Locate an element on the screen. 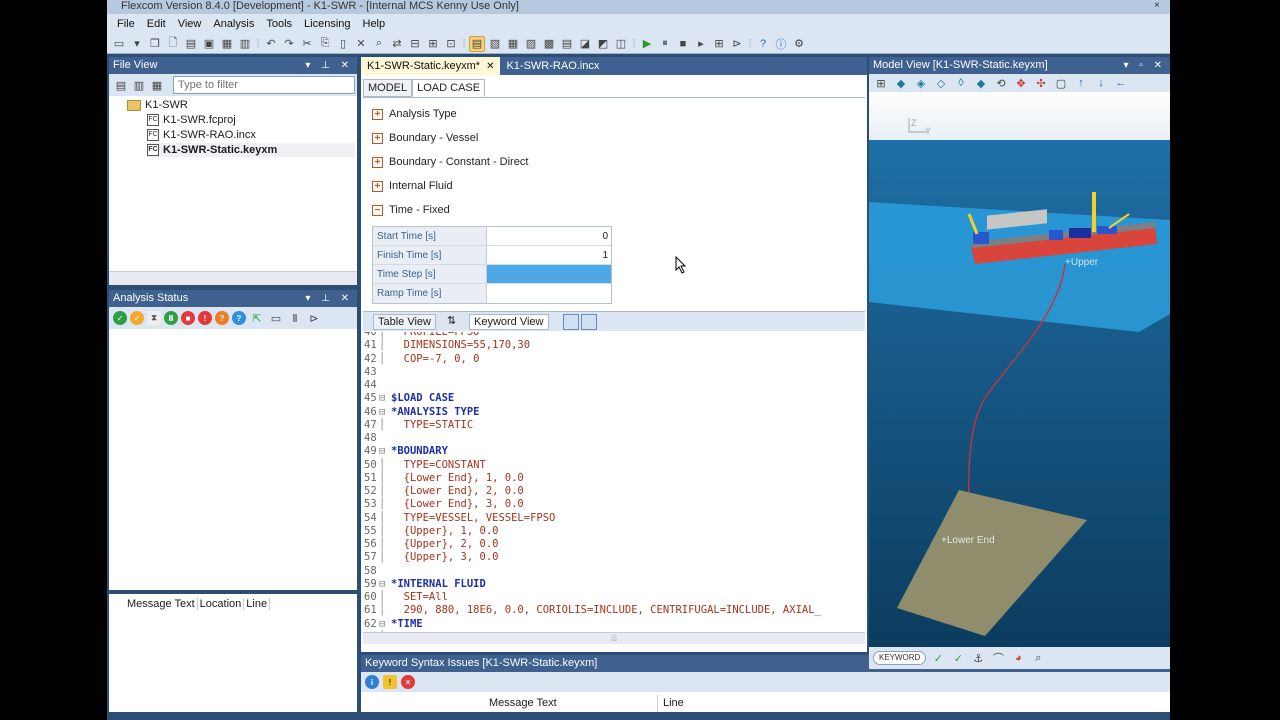  tab-static-keyxm: K1-SWR-Static.keyxm* ✕ is located at coordinates (431, 66).